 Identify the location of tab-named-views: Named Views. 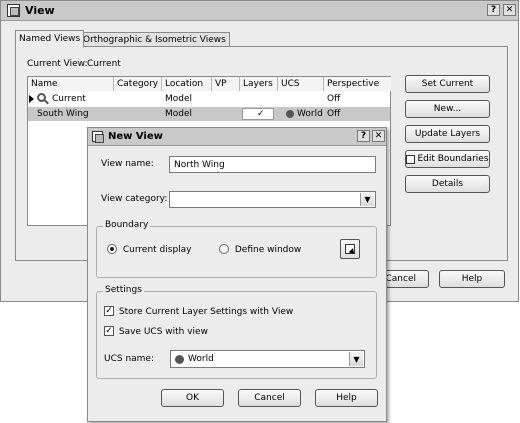
(50, 38).